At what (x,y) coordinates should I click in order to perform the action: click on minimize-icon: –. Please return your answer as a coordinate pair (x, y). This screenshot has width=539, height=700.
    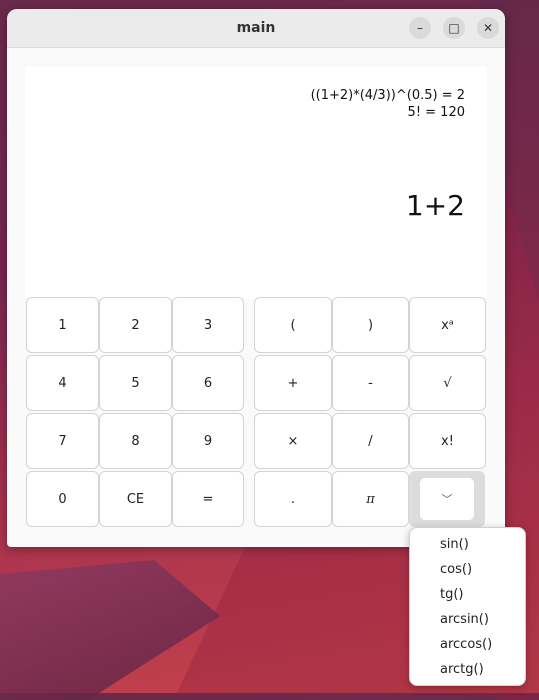
    Looking at the image, I should click on (420, 28).